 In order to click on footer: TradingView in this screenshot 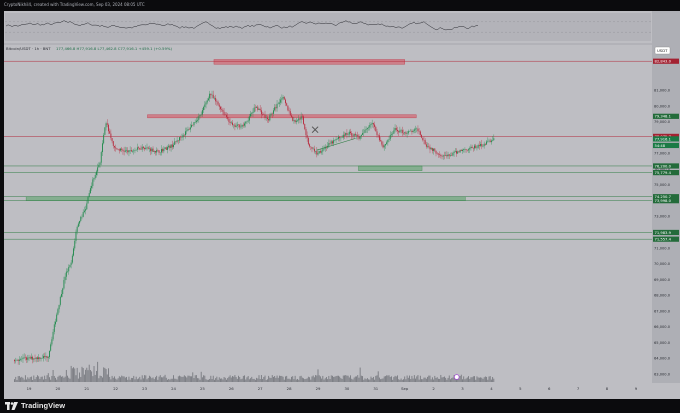, I will do `click(340, 406)`.